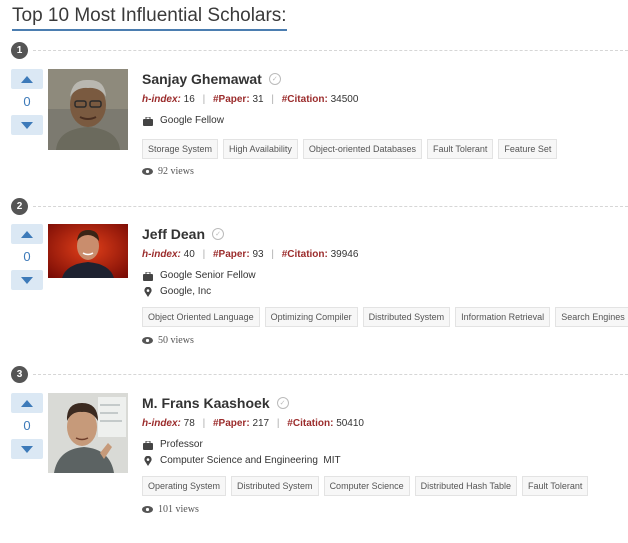  Describe the element at coordinates (258, 99) in the screenshot. I see `paper-value: 31` at that location.